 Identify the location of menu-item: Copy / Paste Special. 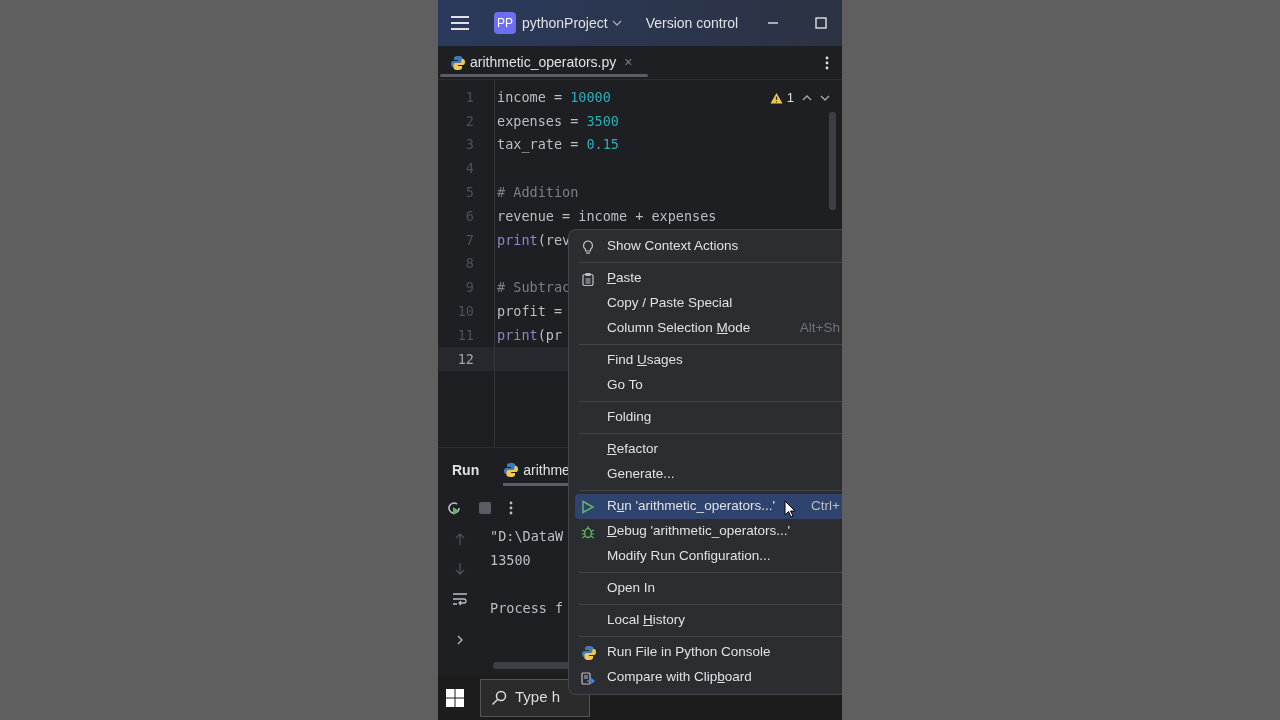
(708, 303).